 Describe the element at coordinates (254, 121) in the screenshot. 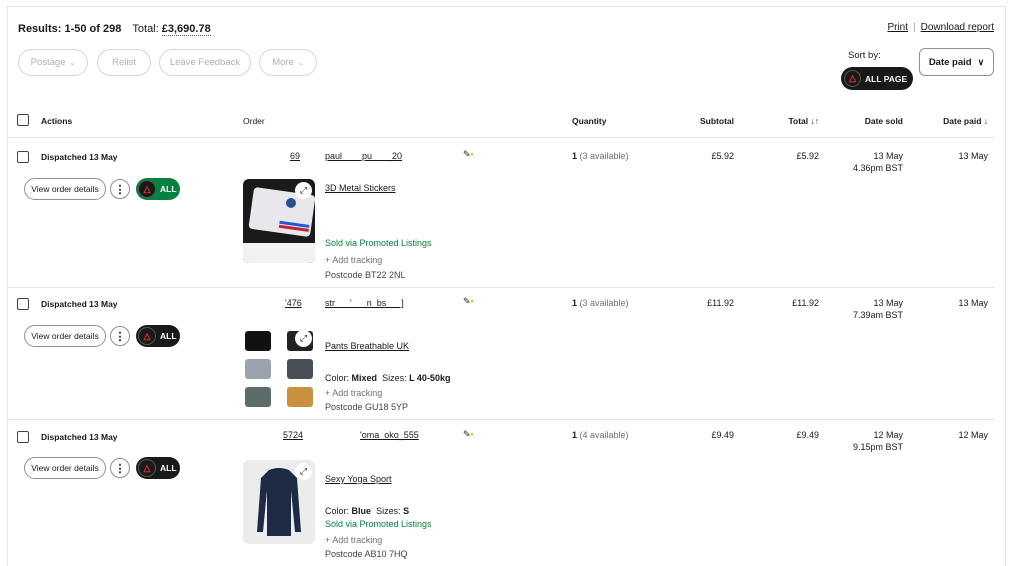

I see `col-order: Order` at that location.